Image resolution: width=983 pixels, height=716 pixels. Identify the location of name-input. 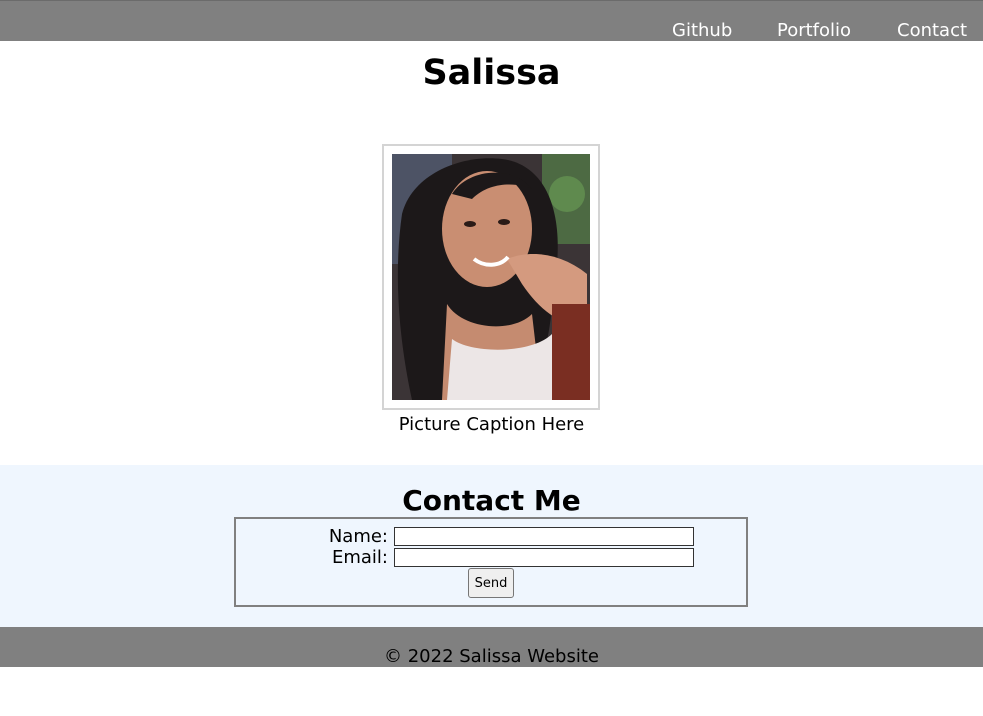
(544, 536).